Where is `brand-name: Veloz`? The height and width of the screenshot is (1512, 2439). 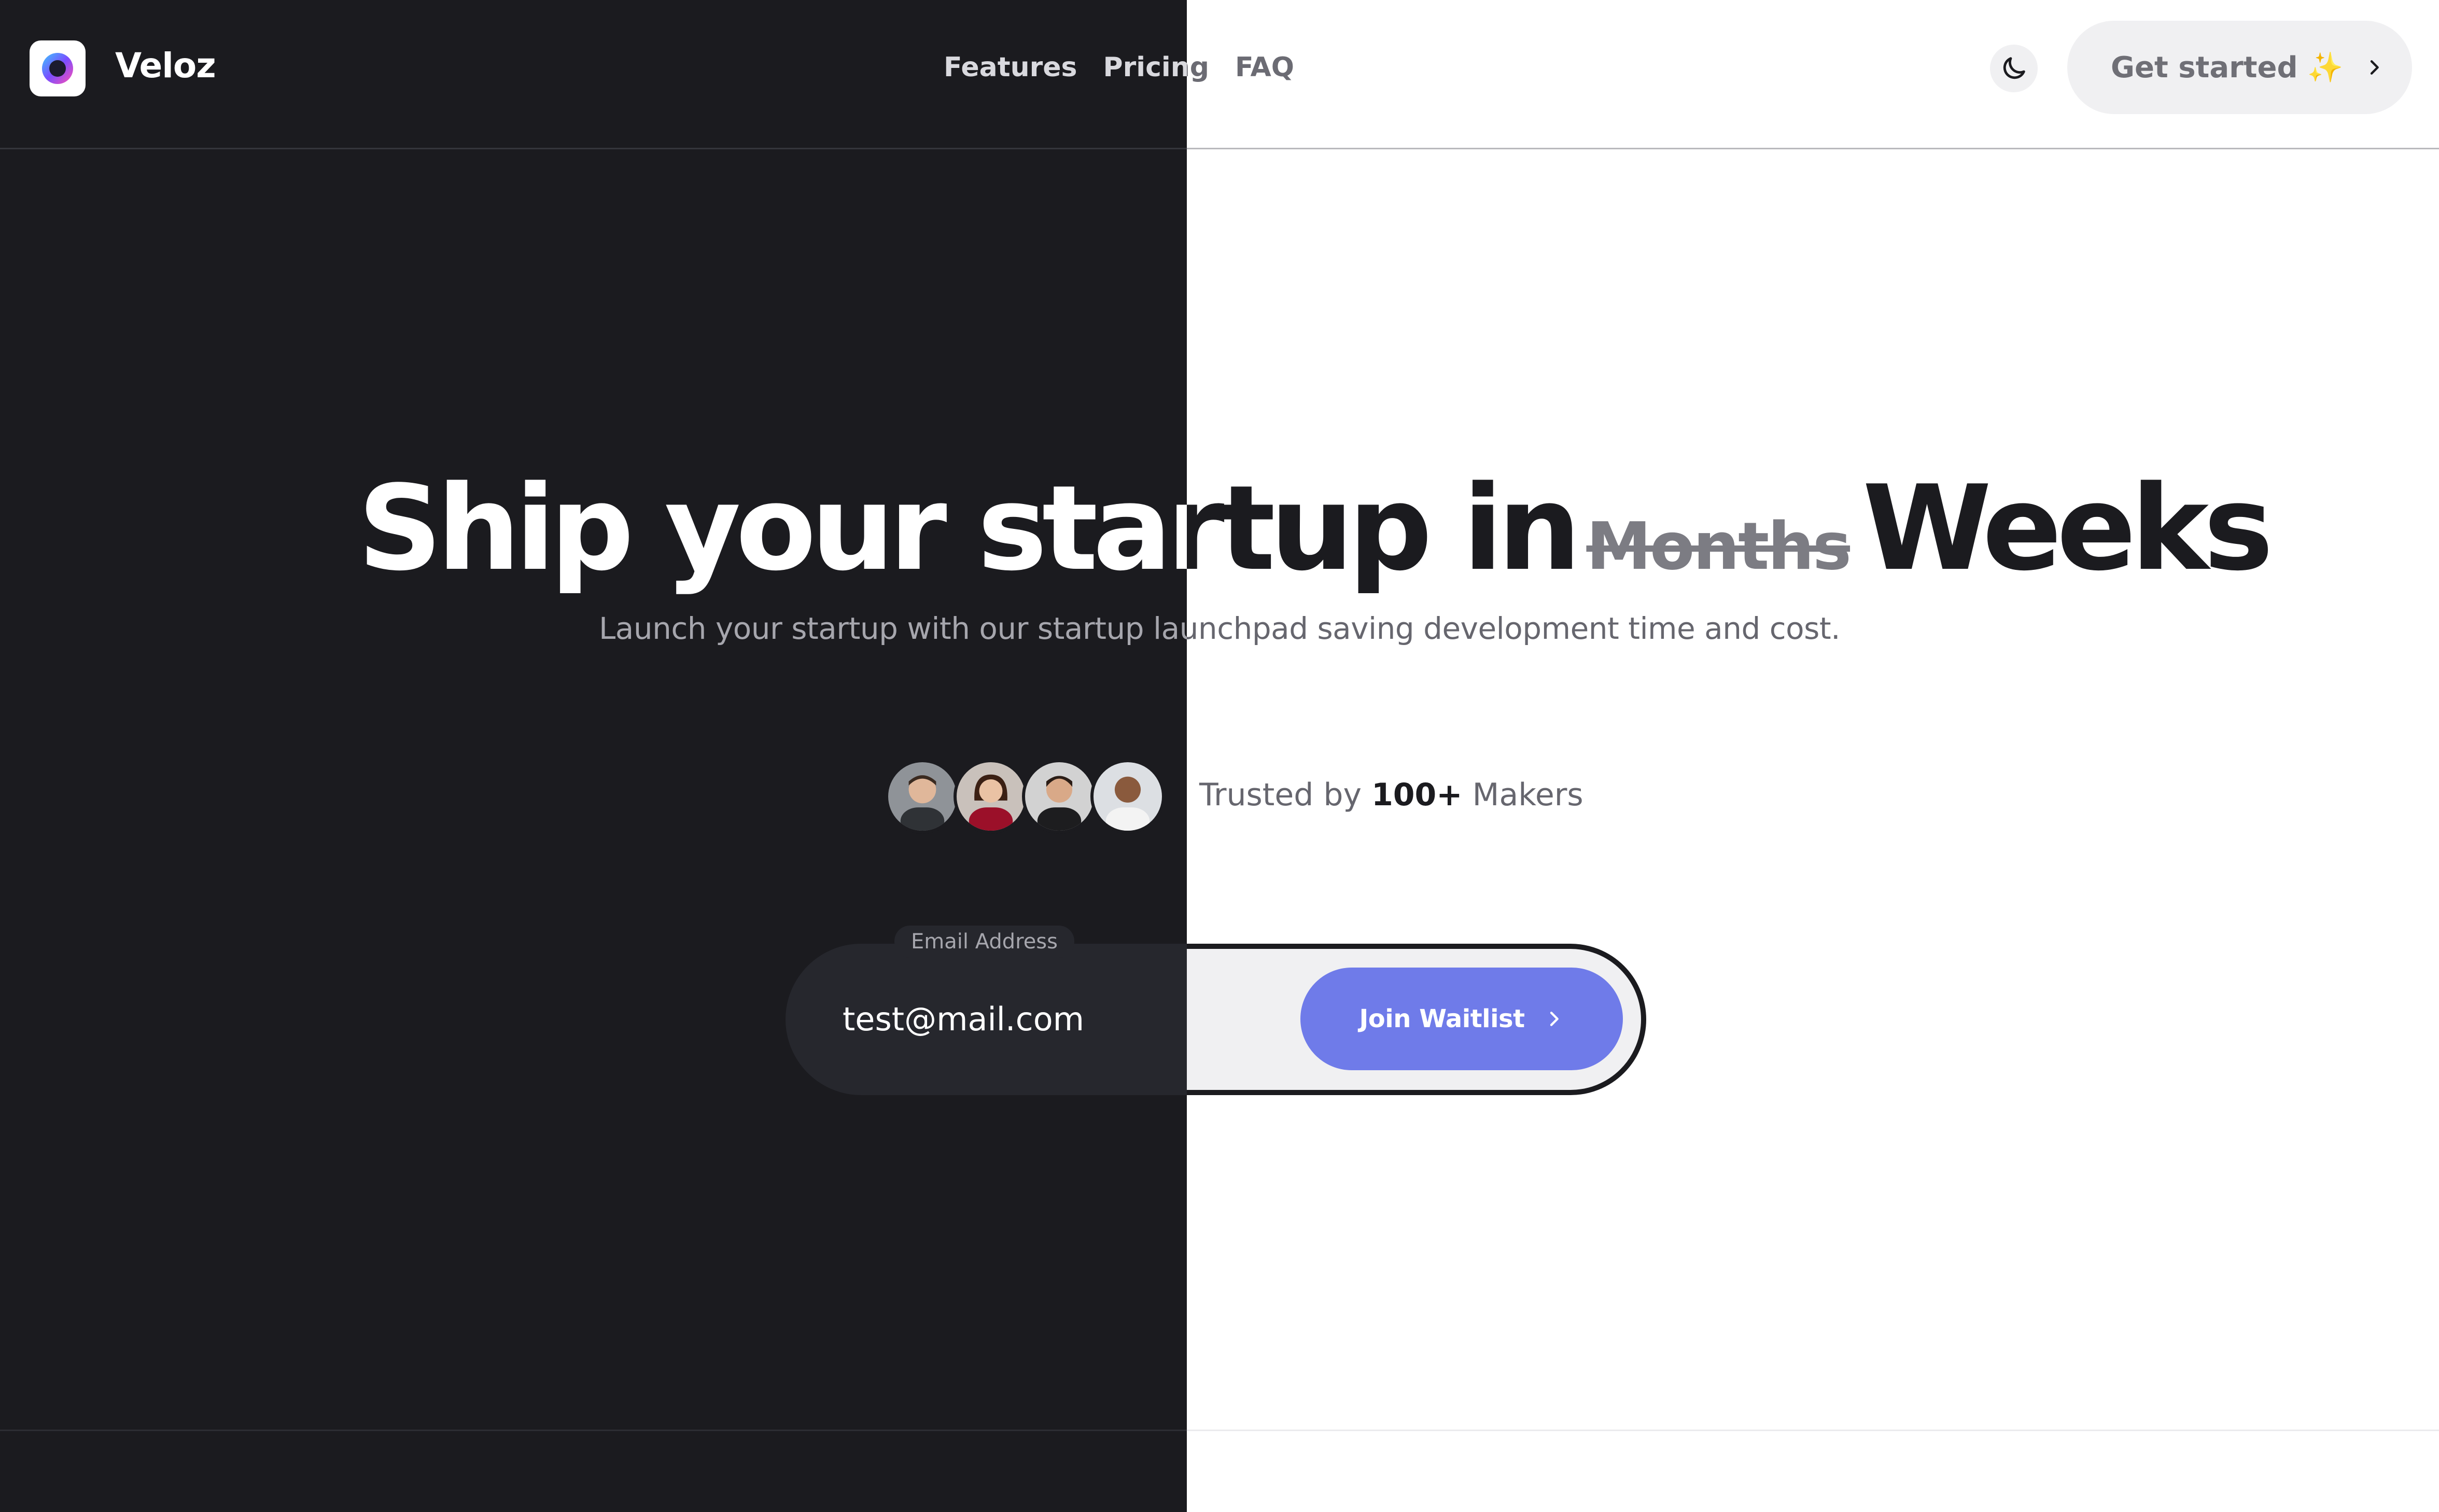
brand-name: Veloz is located at coordinates (166, 66).